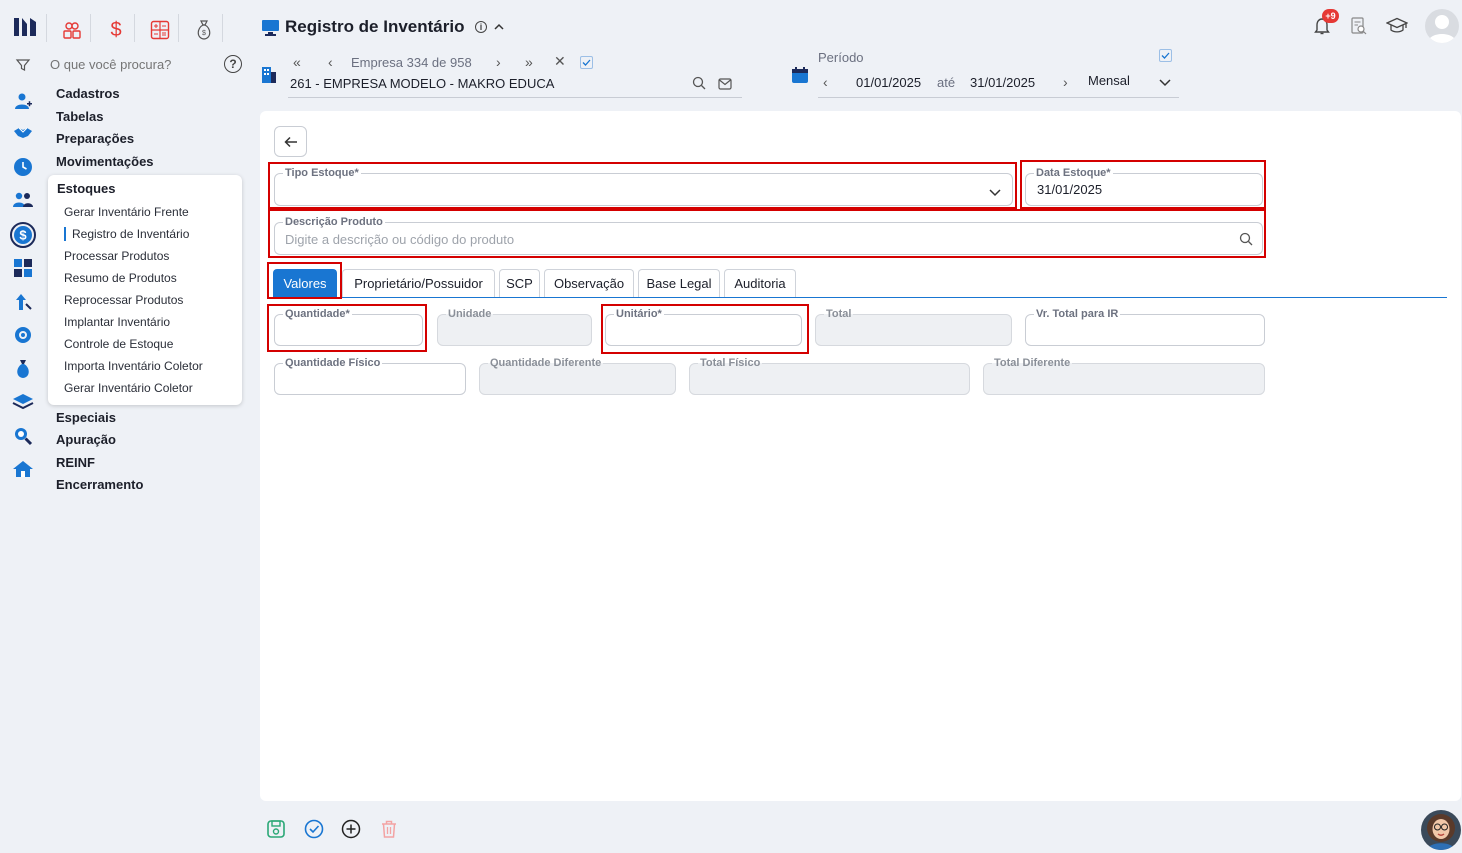 The height and width of the screenshot is (853, 1462). What do you see at coordinates (86, 417) in the screenshot?
I see `menu-item-especiais: Especiais` at bounding box center [86, 417].